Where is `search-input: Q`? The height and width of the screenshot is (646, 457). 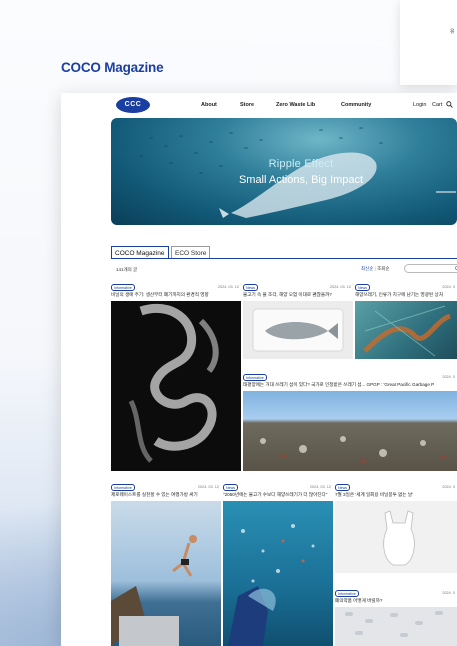
search-input: Q is located at coordinates (430, 268).